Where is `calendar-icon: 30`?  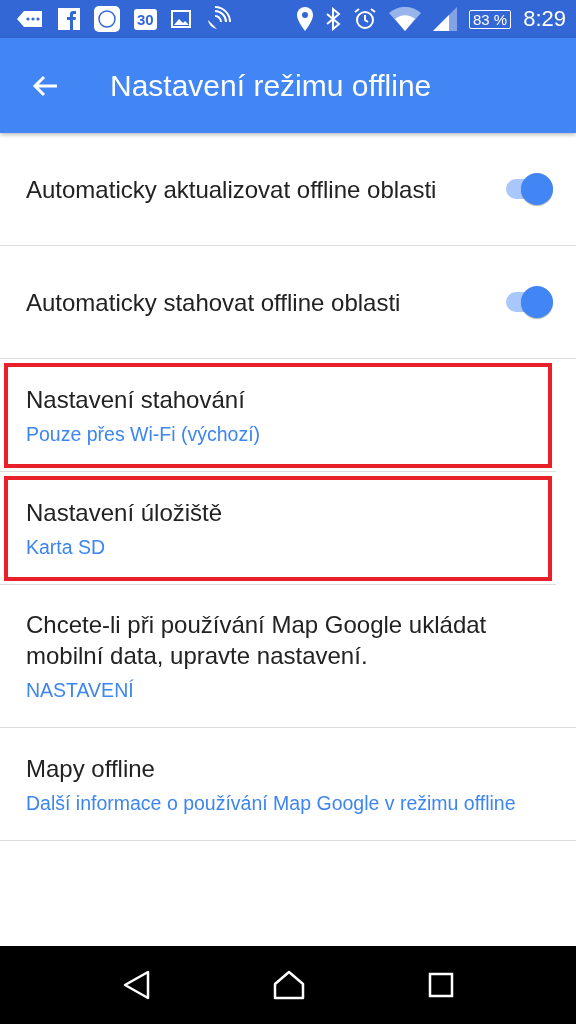
calendar-icon: 30 is located at coordinates (145, 19).